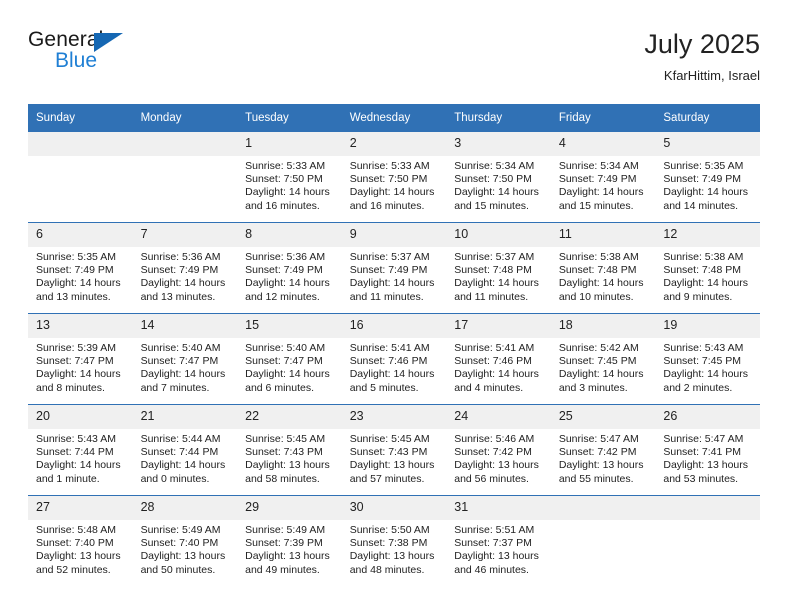 The height and width of the screenshot is (612, 792). Describe the element at coordinates (698, 296) in the screenshot. I see `day-daylight2-line: and 9 minutes.` at that location.